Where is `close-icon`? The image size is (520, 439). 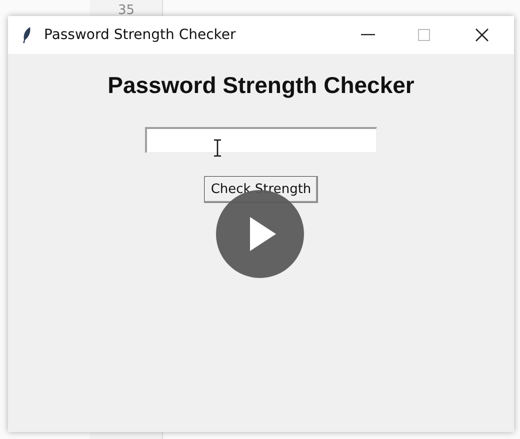
close-icon is located at coordinates (482, 35).